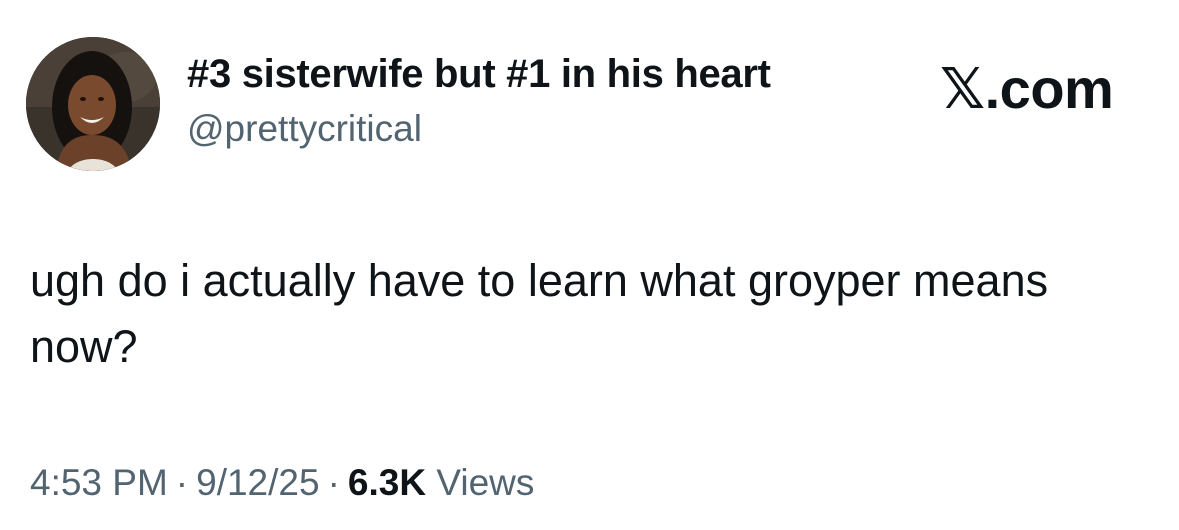  Describe the element at coordinates (257, 482) in the screenshot. I see `tweet-date: 9/12/25` at that location.